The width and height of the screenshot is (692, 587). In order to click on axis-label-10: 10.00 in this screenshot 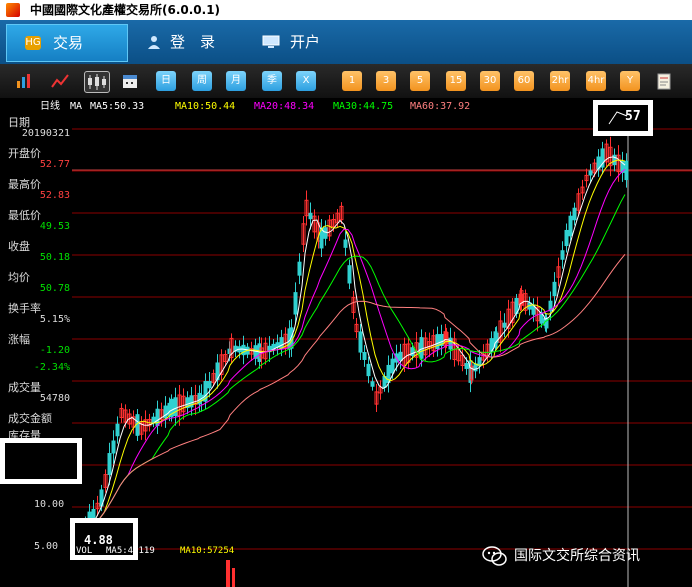, I will do `click(49, 504)`.